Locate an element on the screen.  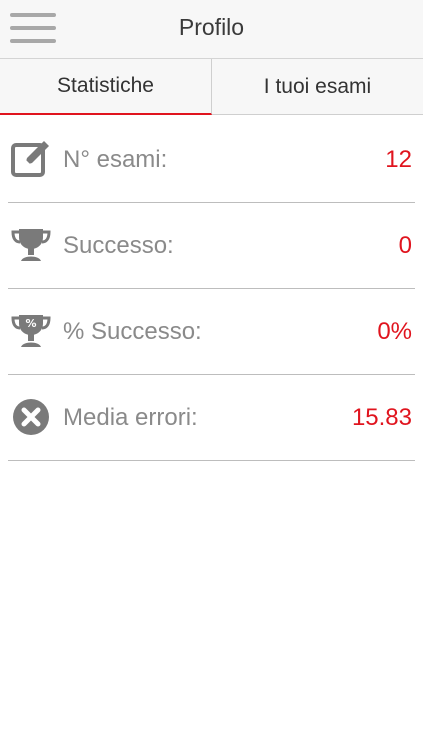
stat-value: 12 is located at coordinates (398, 159).